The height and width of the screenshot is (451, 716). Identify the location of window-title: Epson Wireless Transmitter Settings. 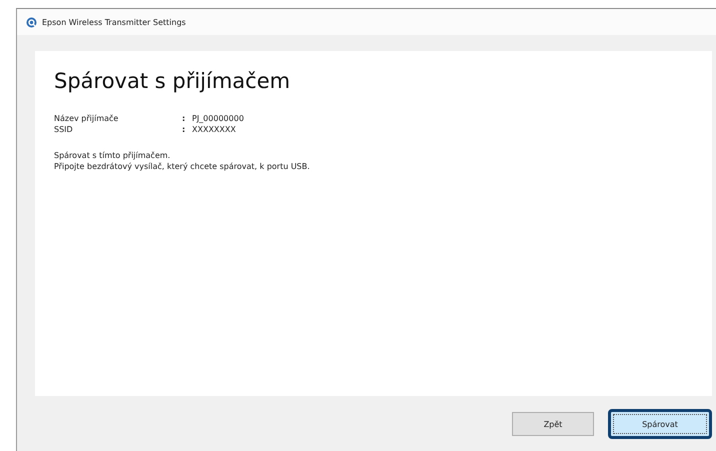
(114, 22).